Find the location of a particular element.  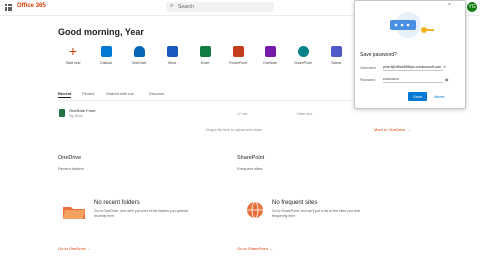

powerpoint-icon is located at coordinates (238, 51).